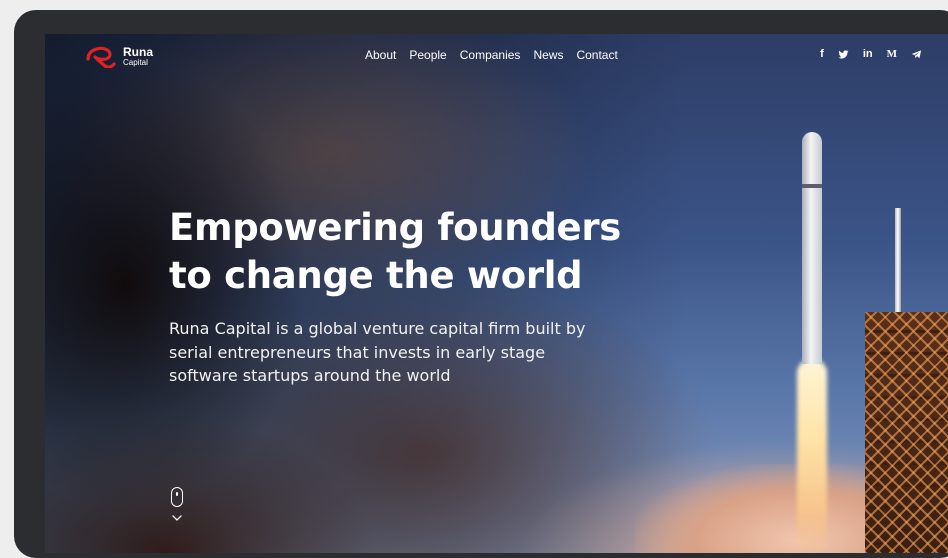 Image resolution: width=948 pixels, height=558 pixels. I want to click on brand-name-line2: Capital, so click(135, 62).